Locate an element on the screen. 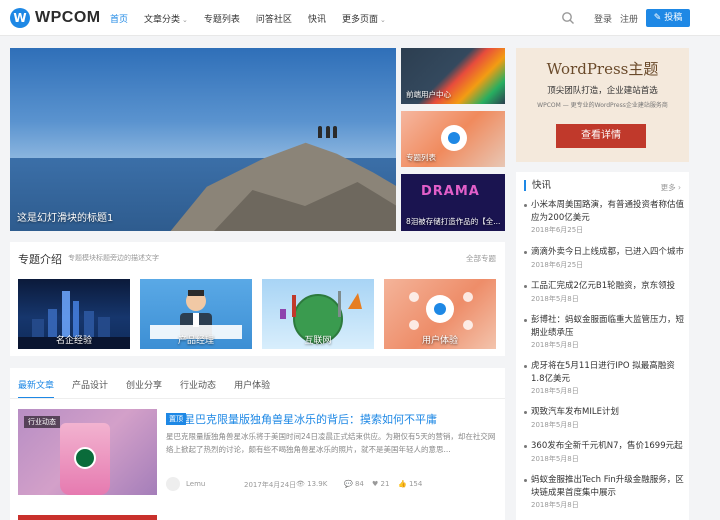 The width and height of the screenshot is (720, 520). favorites-count: 👍 154 is located at coordinates (410, 484).